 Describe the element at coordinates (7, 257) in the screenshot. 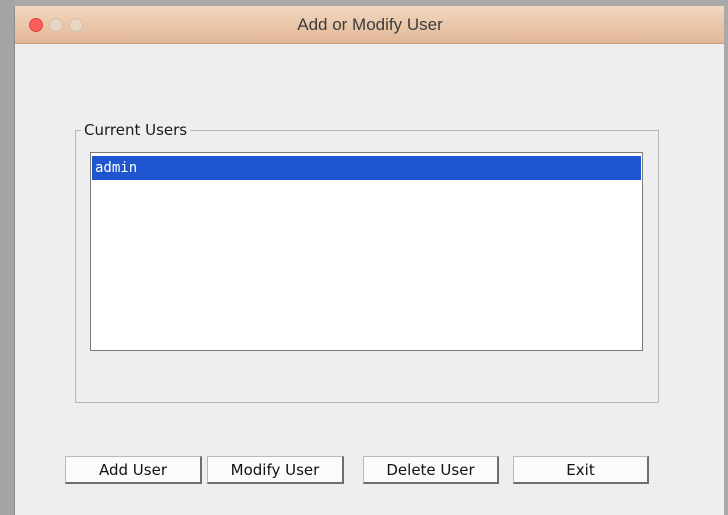

I see `desktop-background` at that location.